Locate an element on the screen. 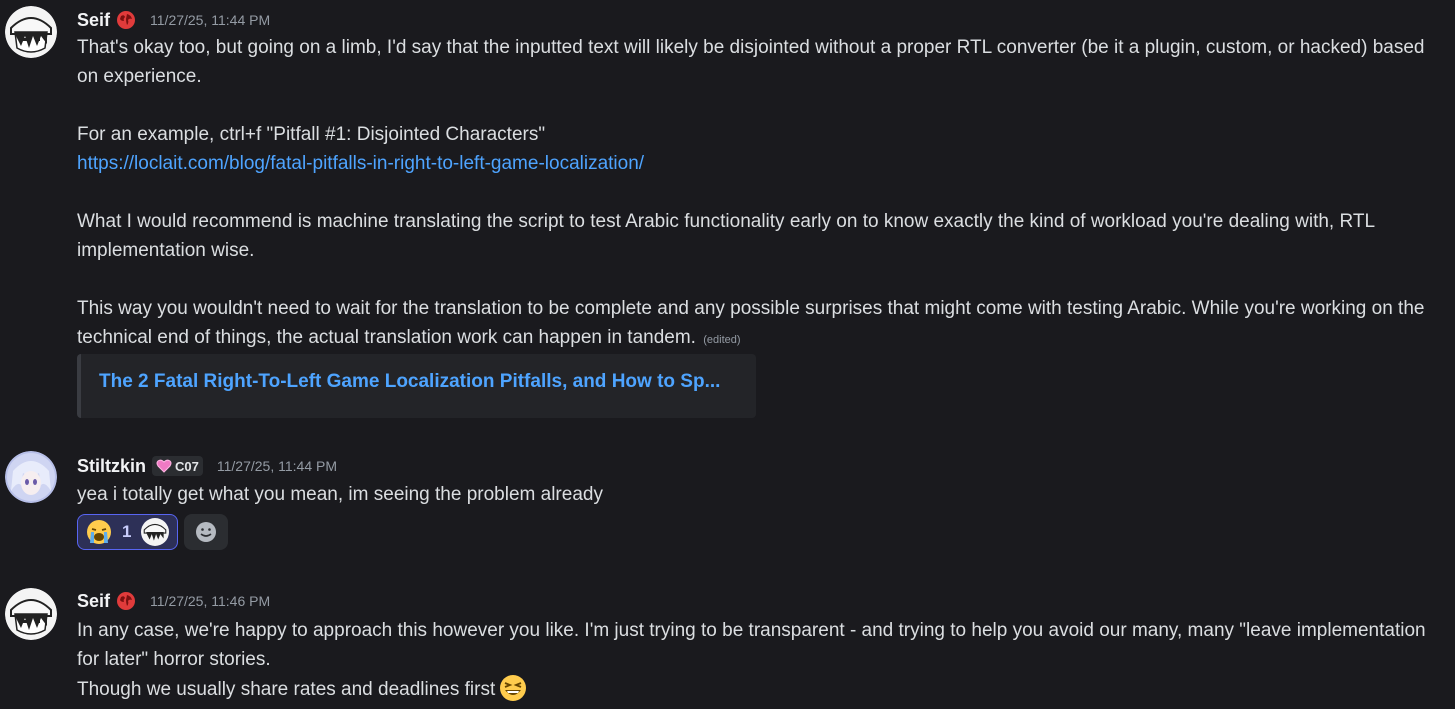 The image size is (1455, 709). edited-label: (edited) is located at coordinates (722, 340).